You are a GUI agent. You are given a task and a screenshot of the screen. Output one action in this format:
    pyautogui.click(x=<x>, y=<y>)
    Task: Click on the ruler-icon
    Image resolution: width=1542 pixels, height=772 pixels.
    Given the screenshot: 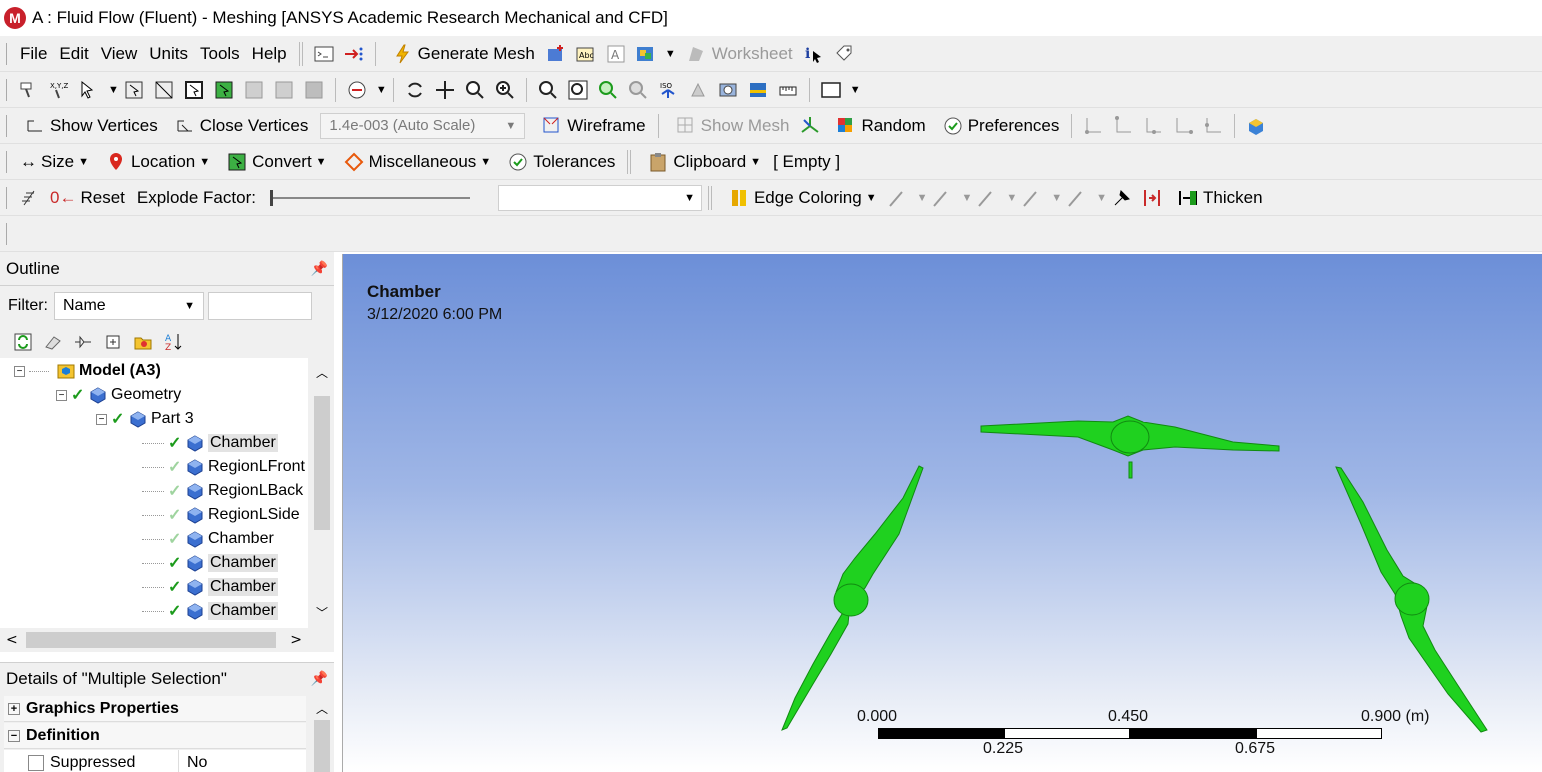 What is the action you would take?
    pyautogui.click(x=788, y=90)
    